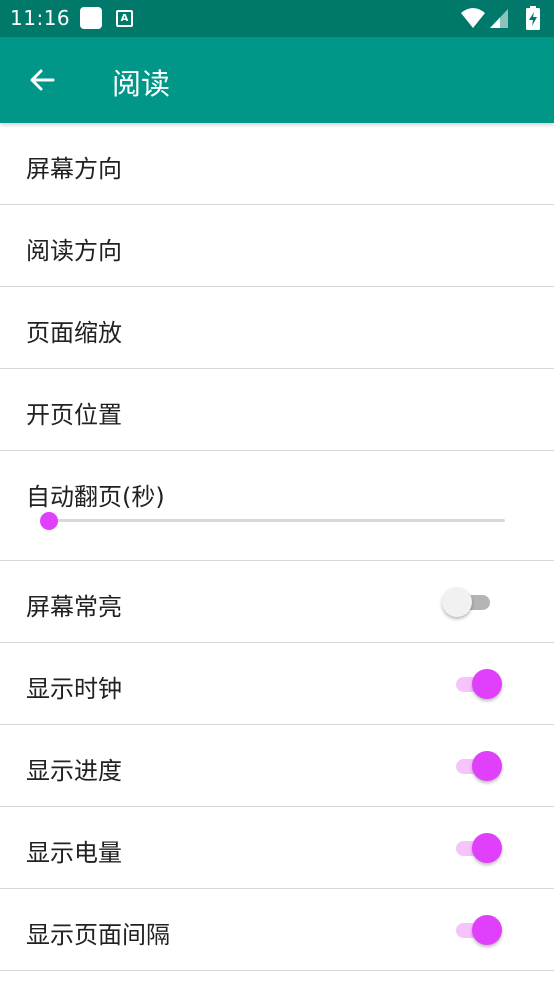 The height and width of the screenshot is (984, 554). What do you see at coordinates (74, 333) in the screenshot?
I see `setting-label: 页面缩放` at bounding box center [74, 333].